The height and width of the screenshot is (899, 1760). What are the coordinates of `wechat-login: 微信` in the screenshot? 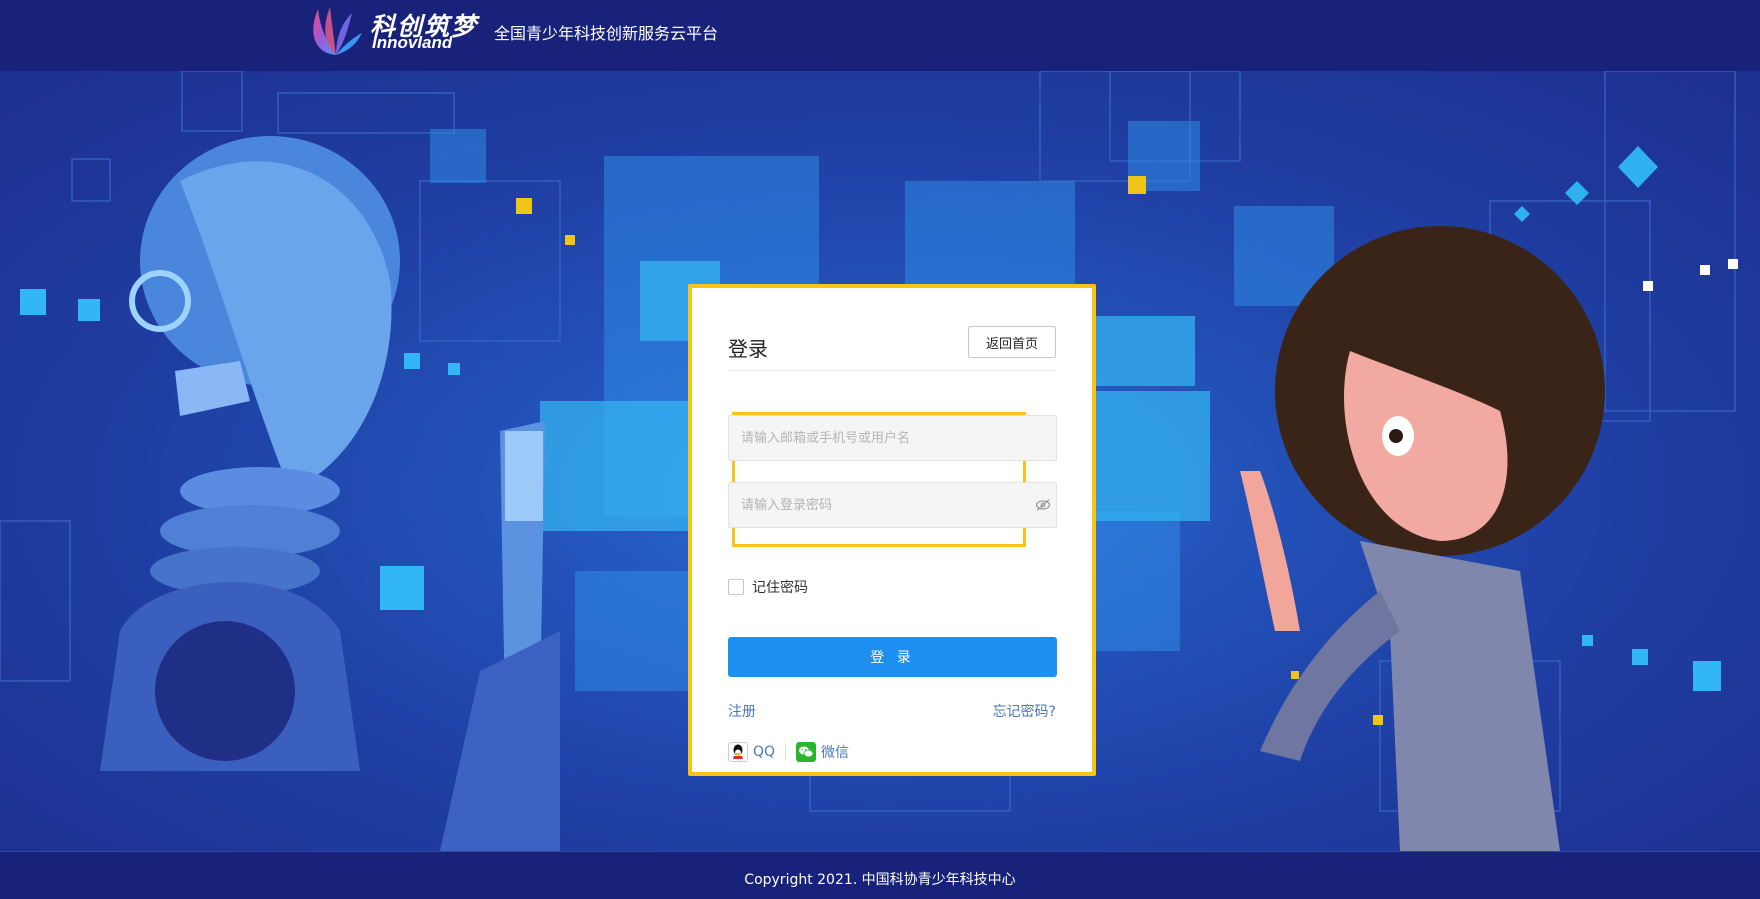 It's located at (822, 752).